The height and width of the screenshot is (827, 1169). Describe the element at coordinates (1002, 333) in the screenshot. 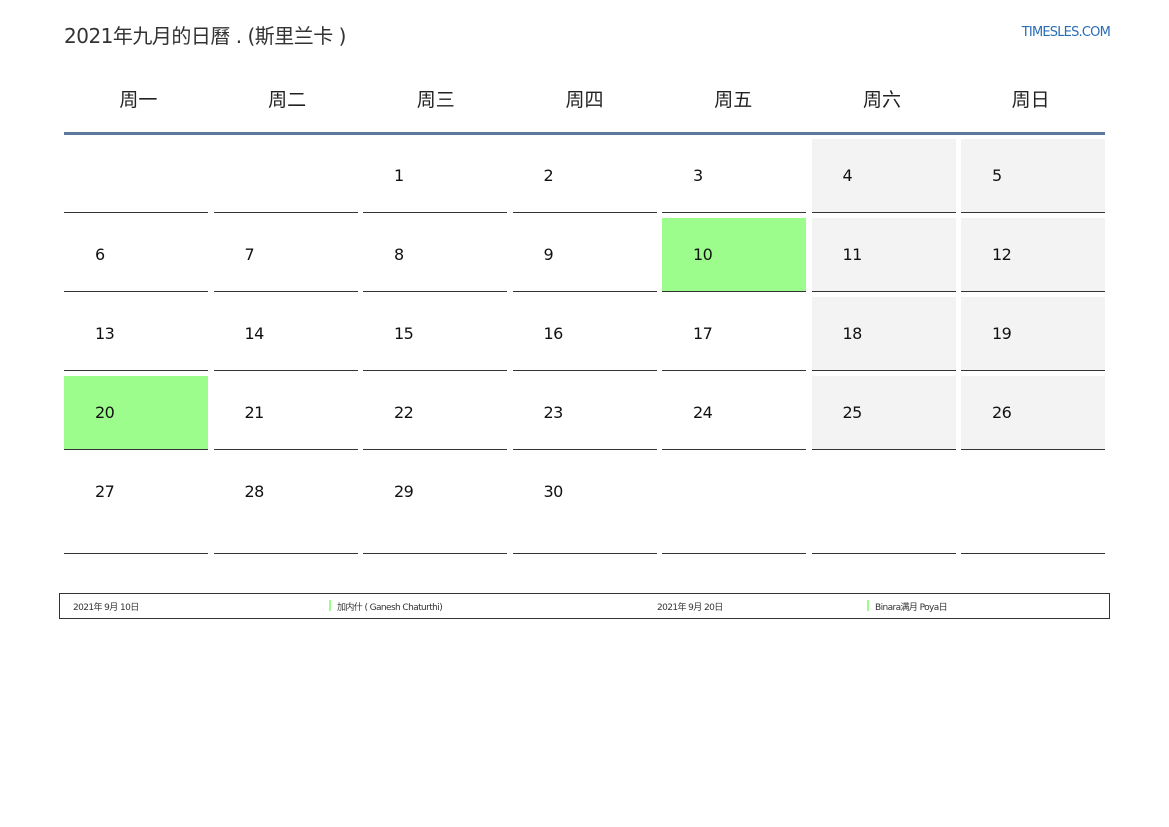

I see `day-number: 19` at that location.